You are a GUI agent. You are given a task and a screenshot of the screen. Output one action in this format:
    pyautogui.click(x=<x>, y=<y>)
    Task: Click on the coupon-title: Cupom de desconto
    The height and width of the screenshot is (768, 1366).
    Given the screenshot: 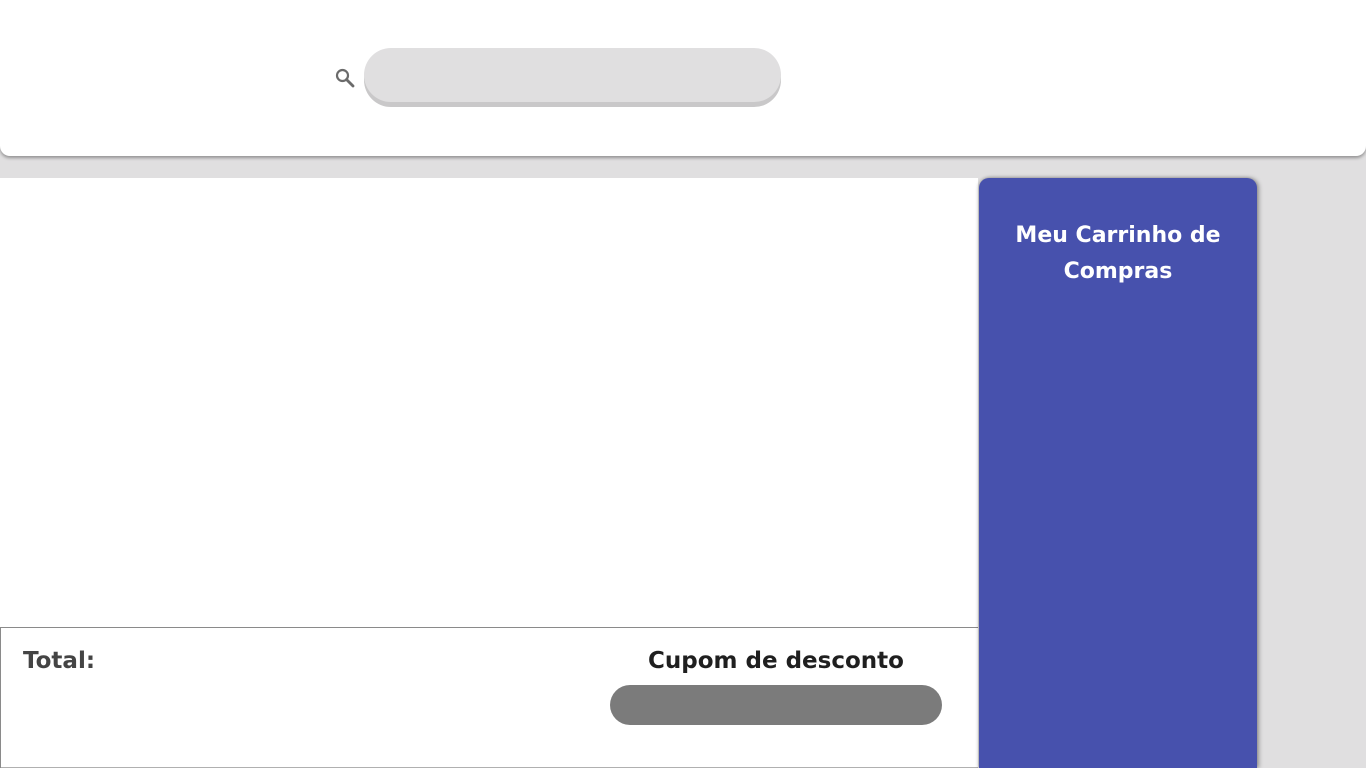 What is the action you would take?
    pyautogui.click(x=776, y=661)
    